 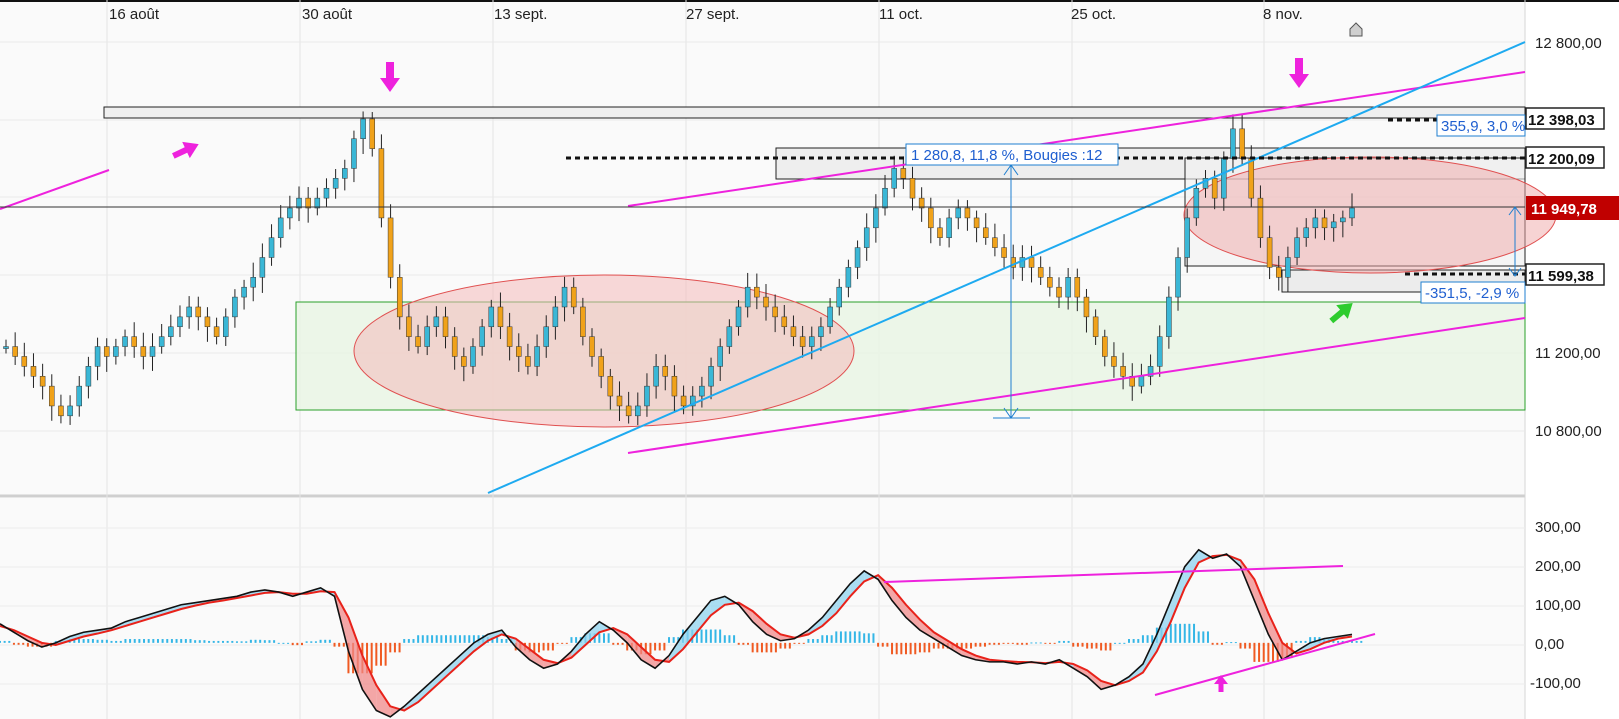 I want to click on red-ellipse-left, so click(x=604, y=351).